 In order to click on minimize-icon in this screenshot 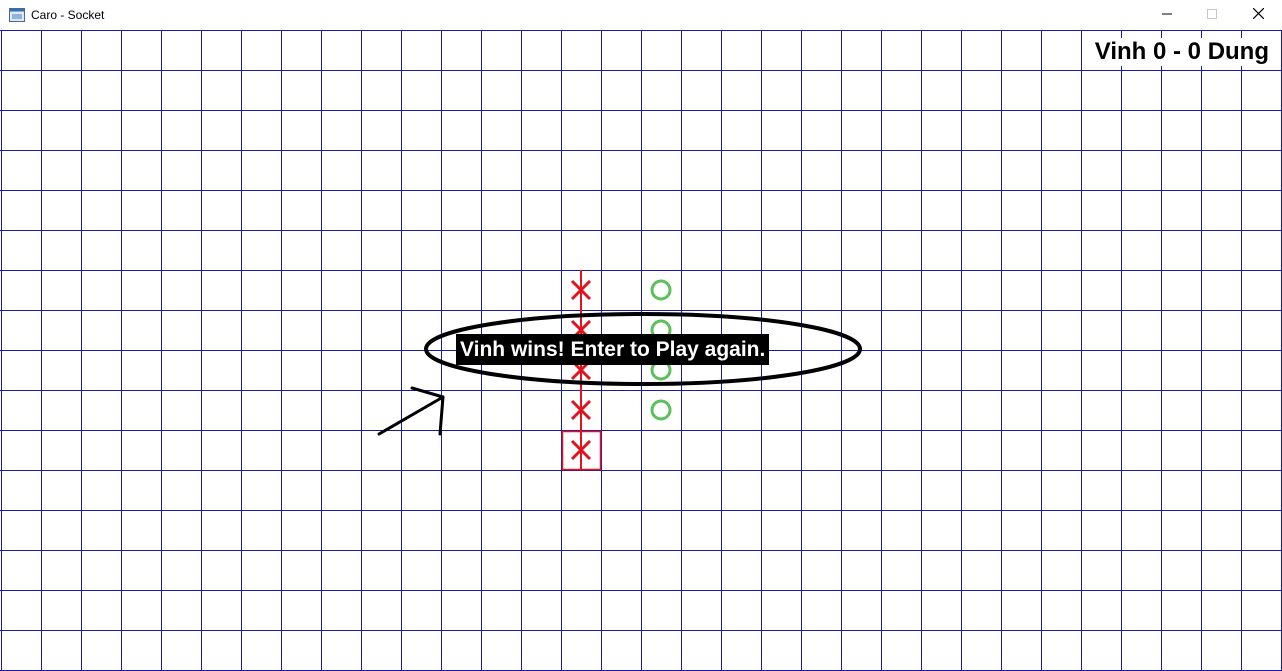, I will do `click(1167, 15)`.